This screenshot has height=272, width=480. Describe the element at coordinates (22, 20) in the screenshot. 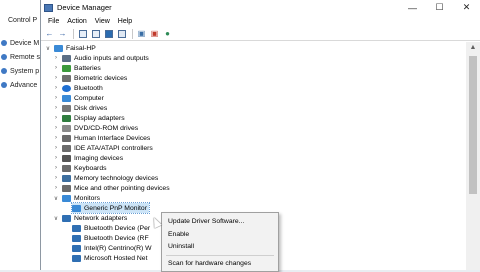

I see `breadcrumb: Control P` at that location.